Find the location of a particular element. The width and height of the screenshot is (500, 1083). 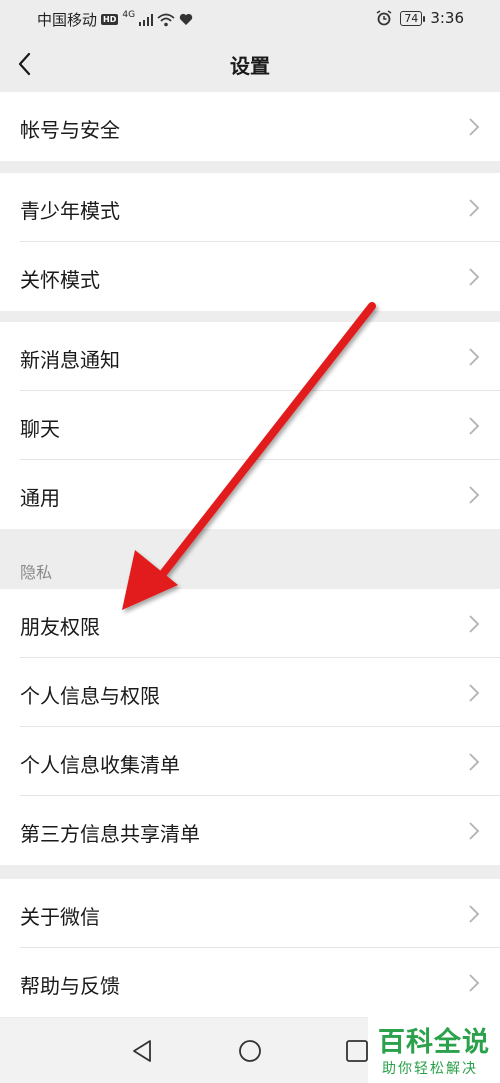

settings-item-general: 通用 is located at coordinates (250, 494).